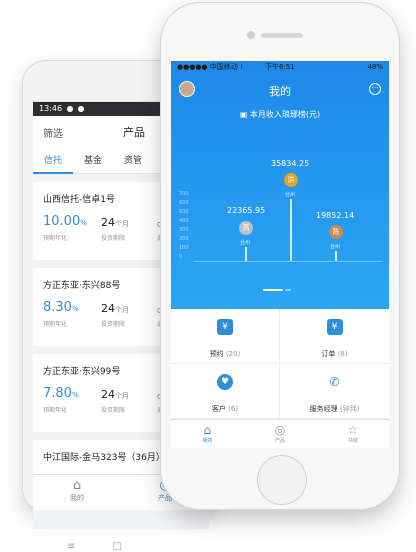 Image resolution: width=416 pixels, height=552 pixels. I want to click on battery: 48%, so click(375, 67).